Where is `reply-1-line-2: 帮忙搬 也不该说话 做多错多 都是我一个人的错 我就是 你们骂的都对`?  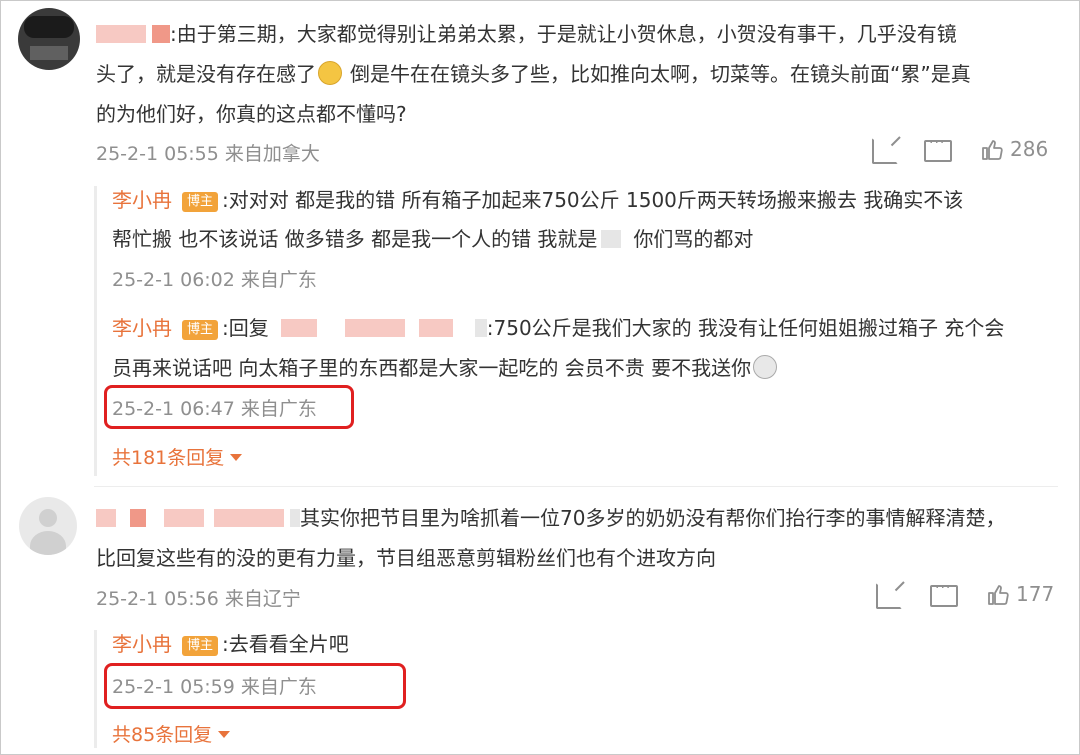
reply-1-line-2: 帮忙搬 也不该说话 做多错多 都是我一个人的错 我就是 你们骂的都对 is located at coordinates (433, 239).